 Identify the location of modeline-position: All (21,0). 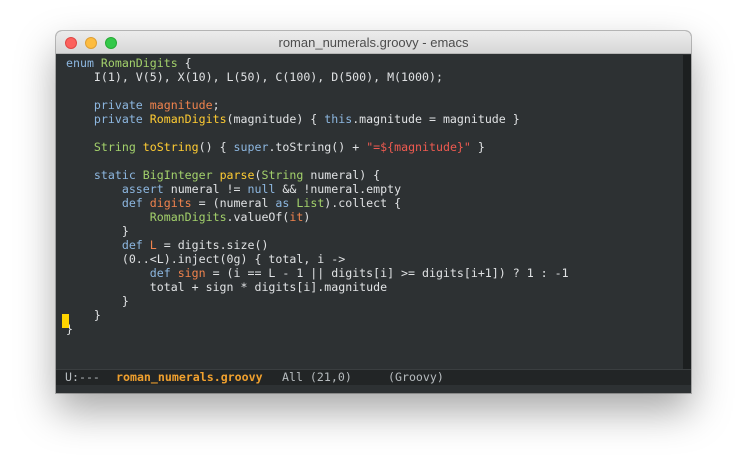
(317, 377).